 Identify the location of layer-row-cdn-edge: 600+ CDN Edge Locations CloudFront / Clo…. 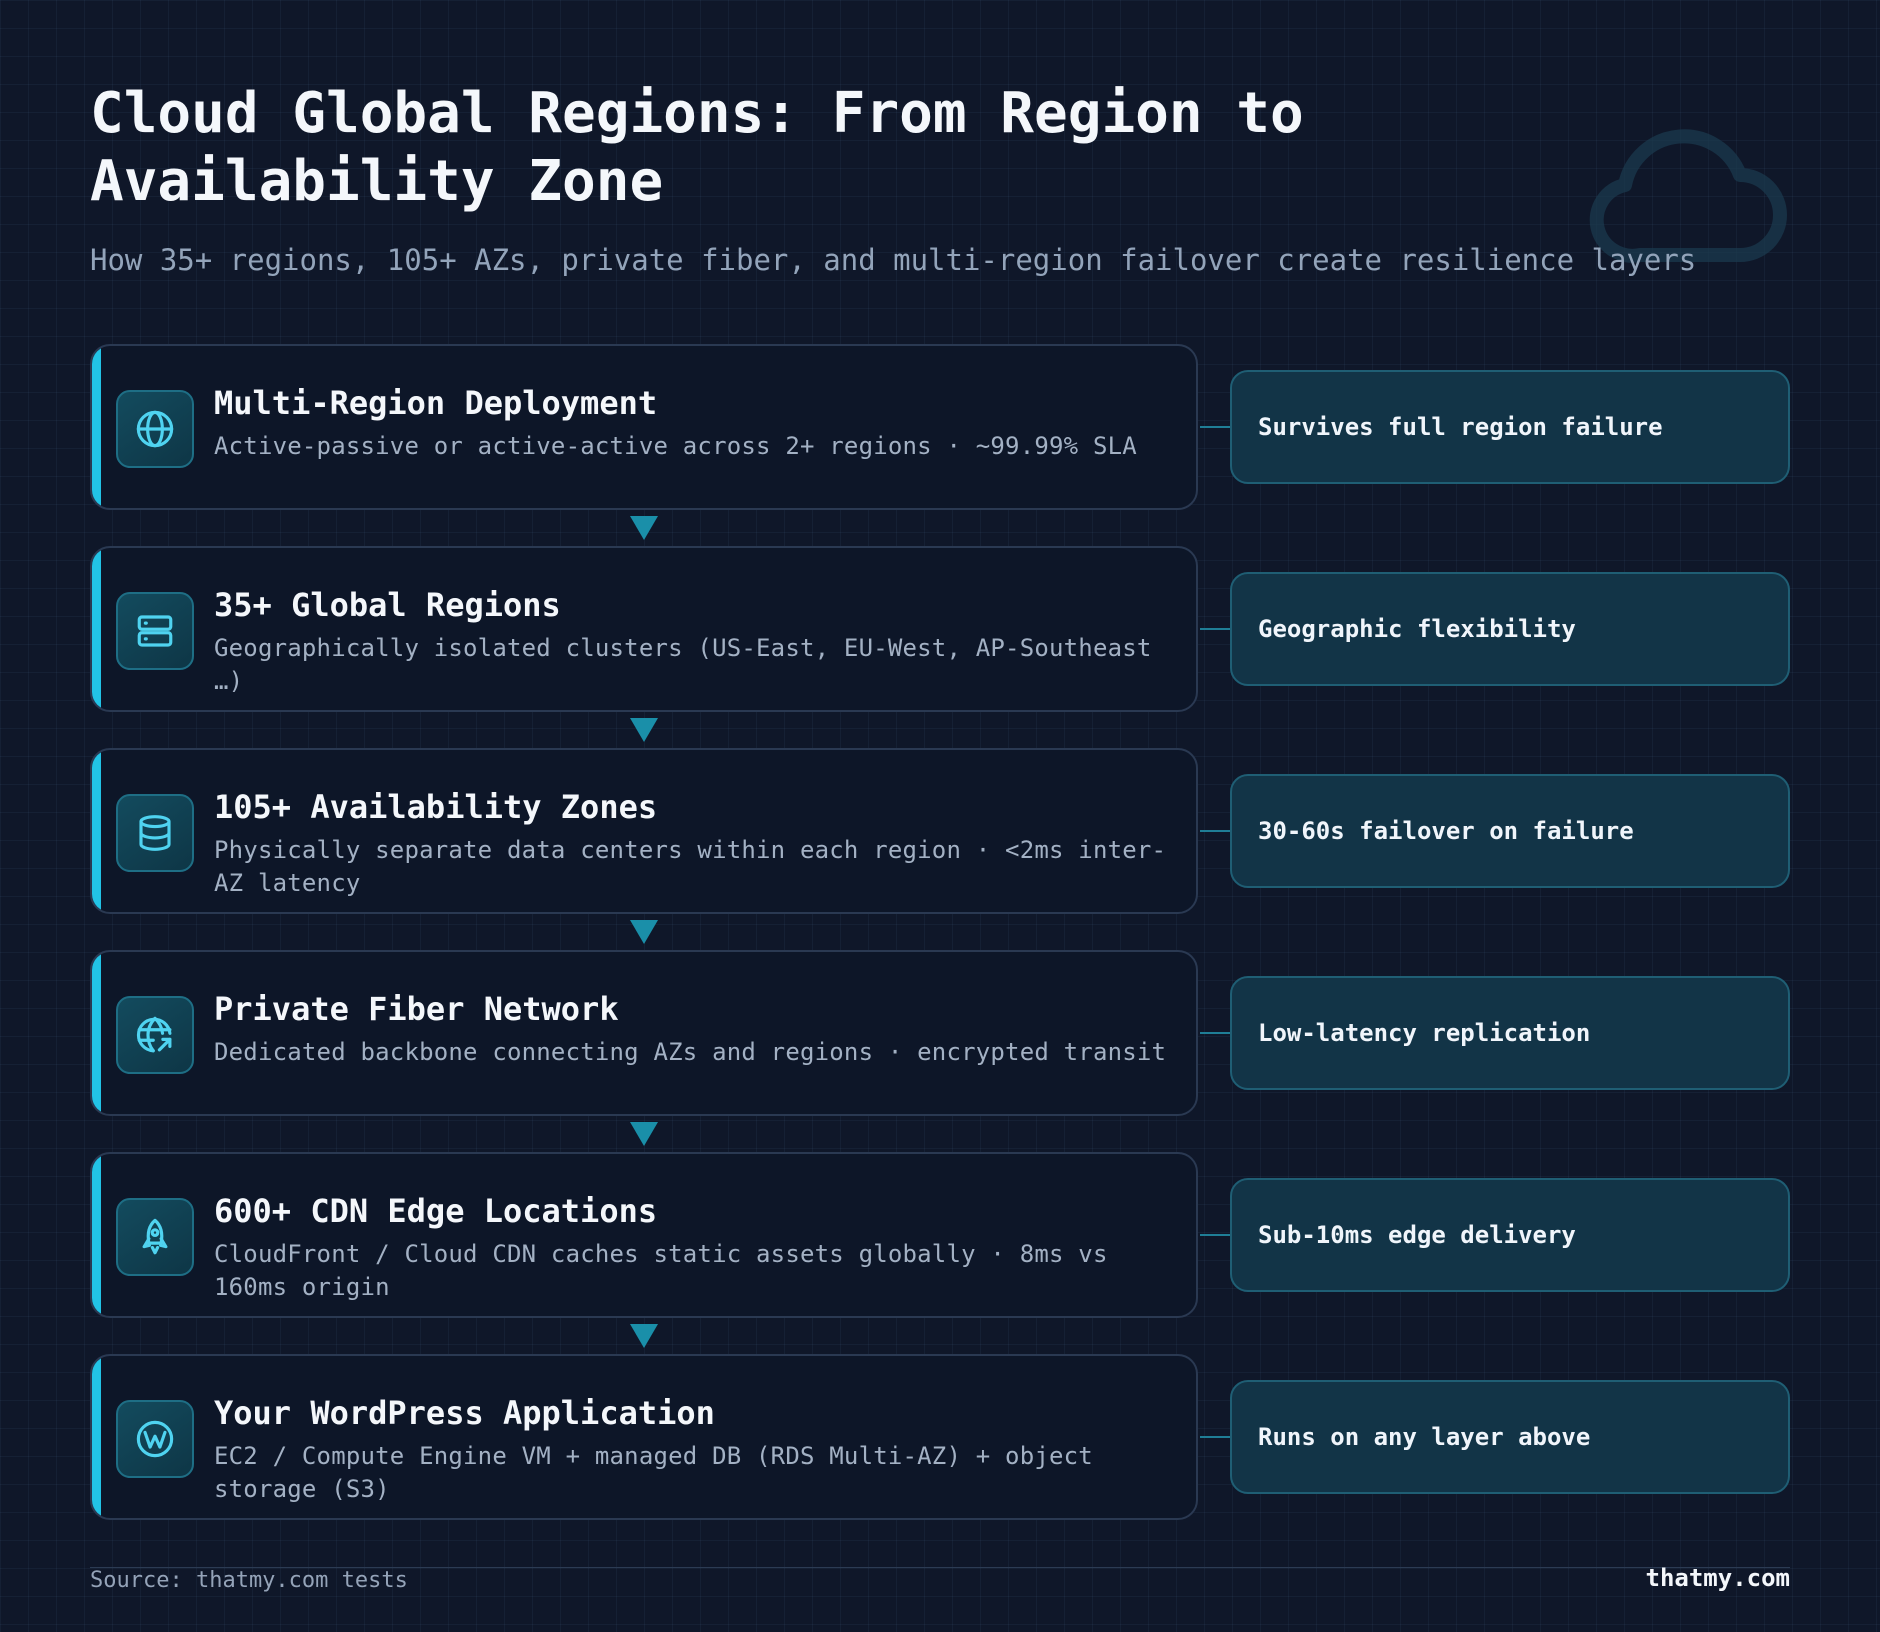
(940, 1235).